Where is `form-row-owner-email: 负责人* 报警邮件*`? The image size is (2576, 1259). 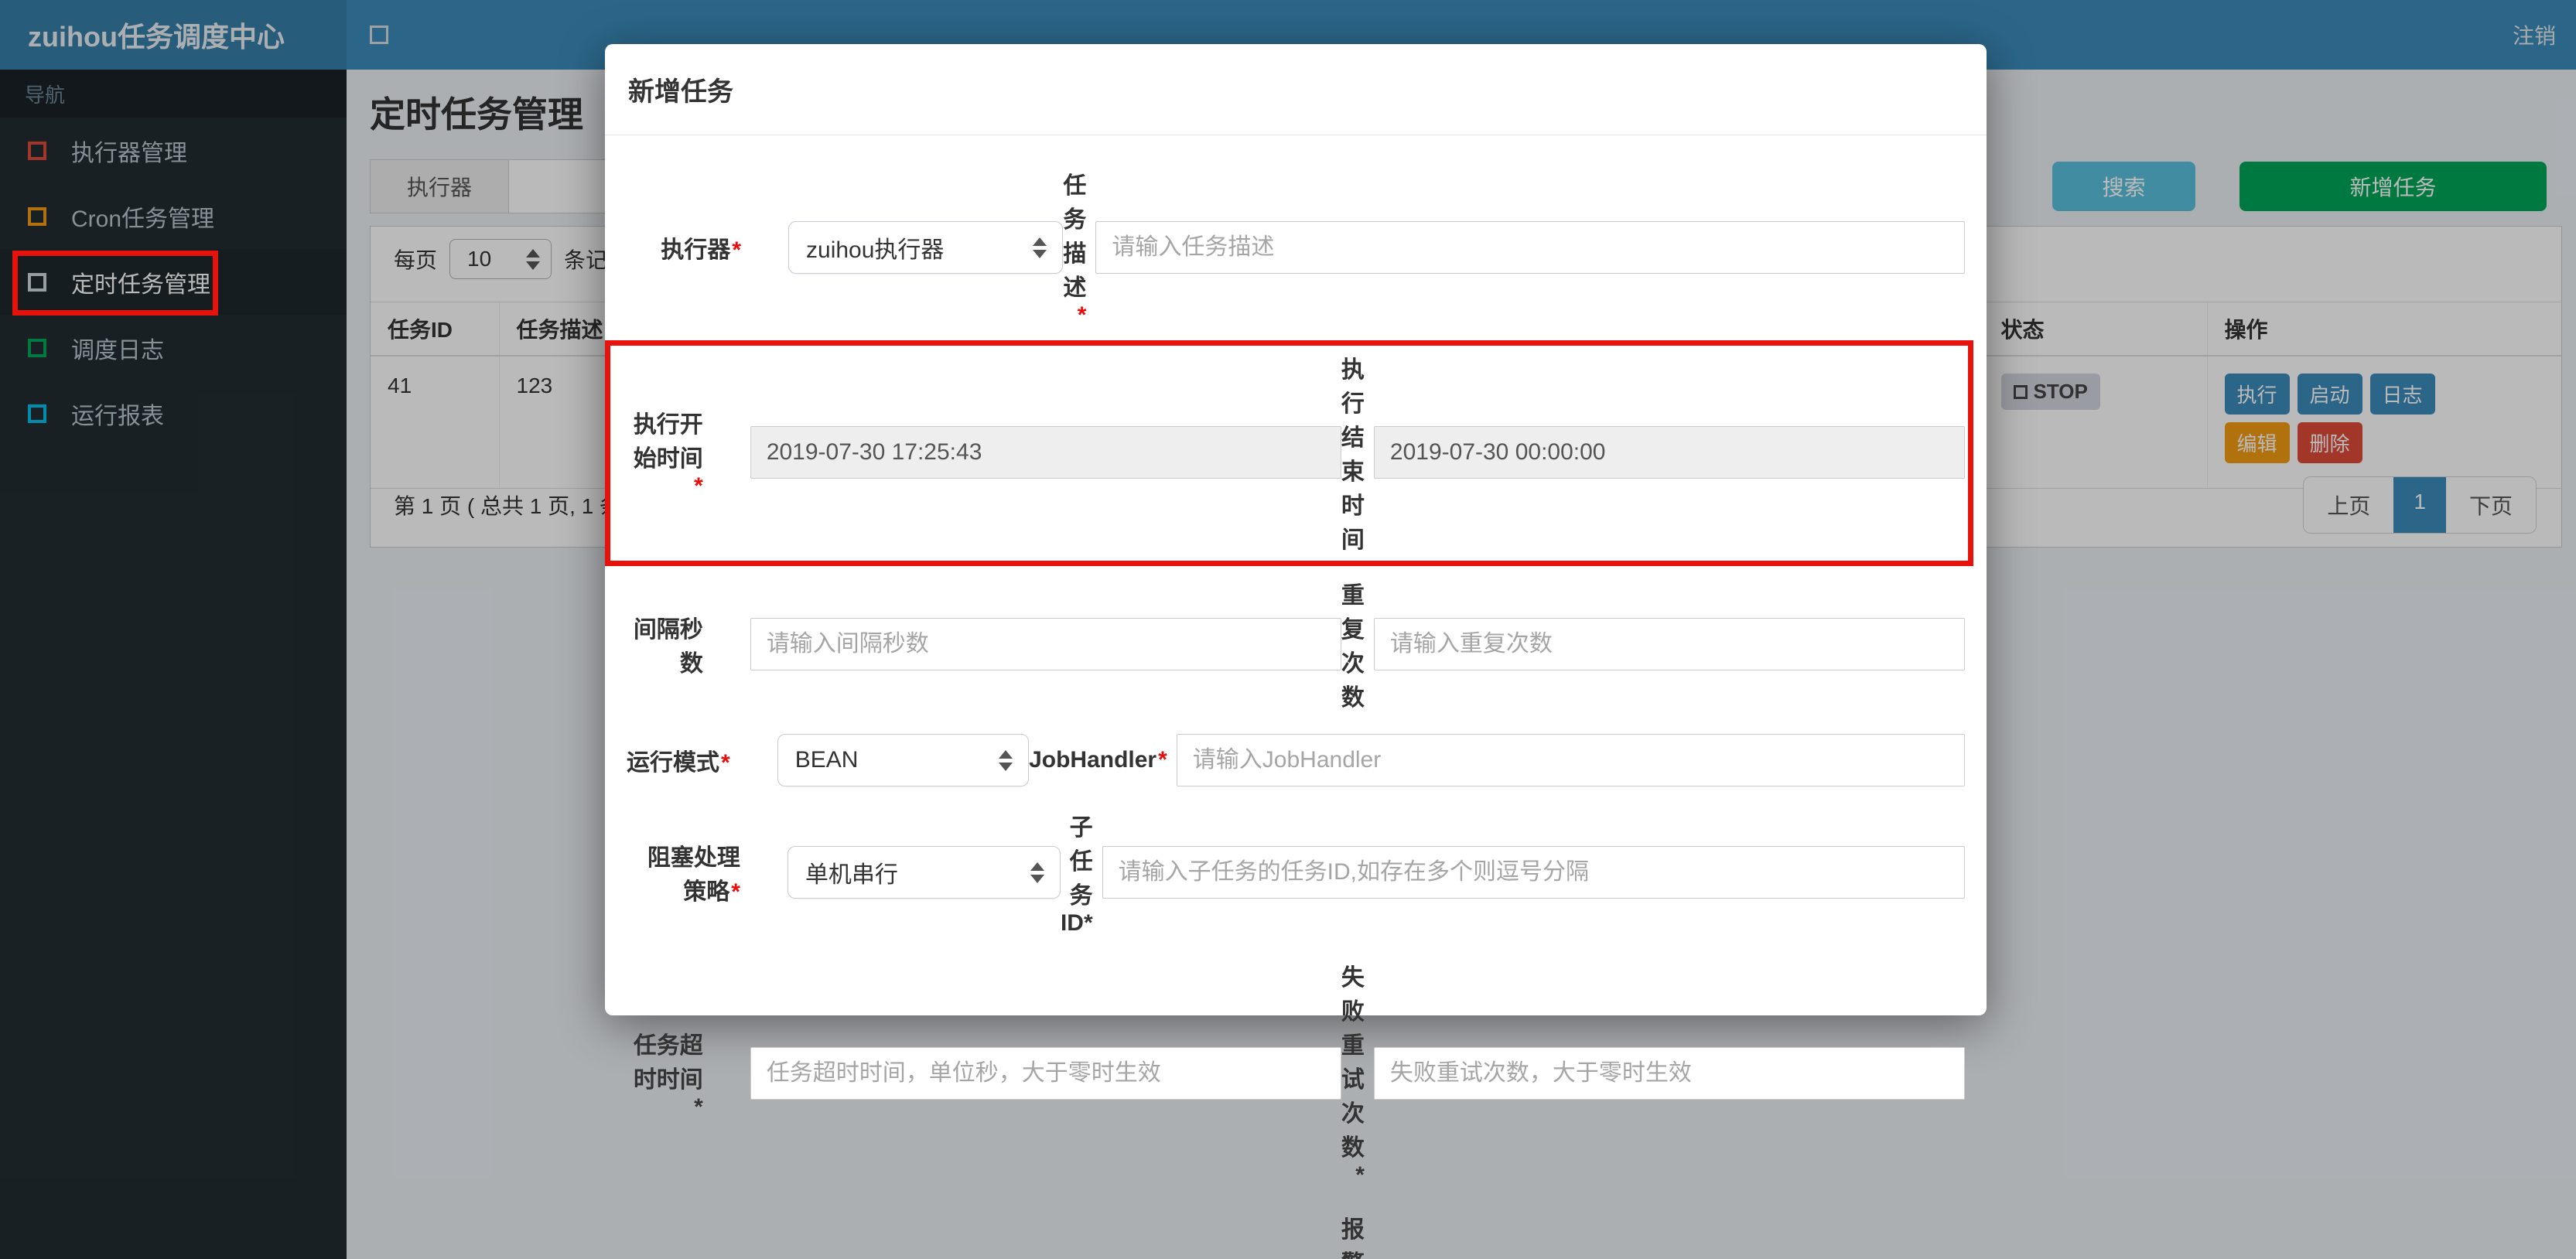 form-row-owner-email: 负责人* 报警邮件* is located at coordinates (1296, 1235).